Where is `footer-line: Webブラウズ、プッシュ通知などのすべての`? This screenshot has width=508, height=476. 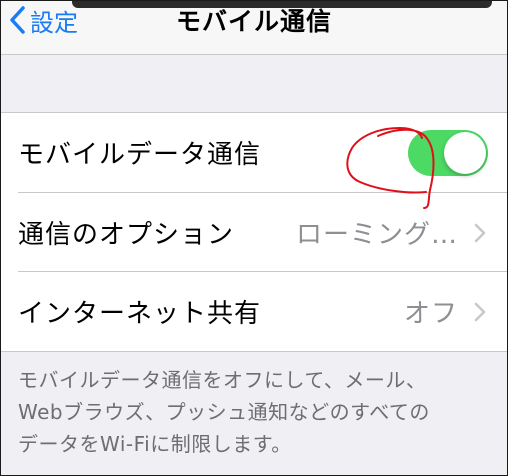 footer-line: Webブラウズ、プッシュ通知などのすべての is located at coordinates (224, 412).